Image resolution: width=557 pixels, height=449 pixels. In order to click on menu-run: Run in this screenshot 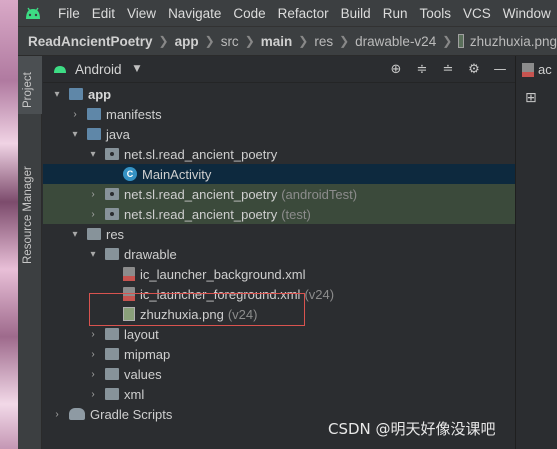, I will do `click(395, 13)`.